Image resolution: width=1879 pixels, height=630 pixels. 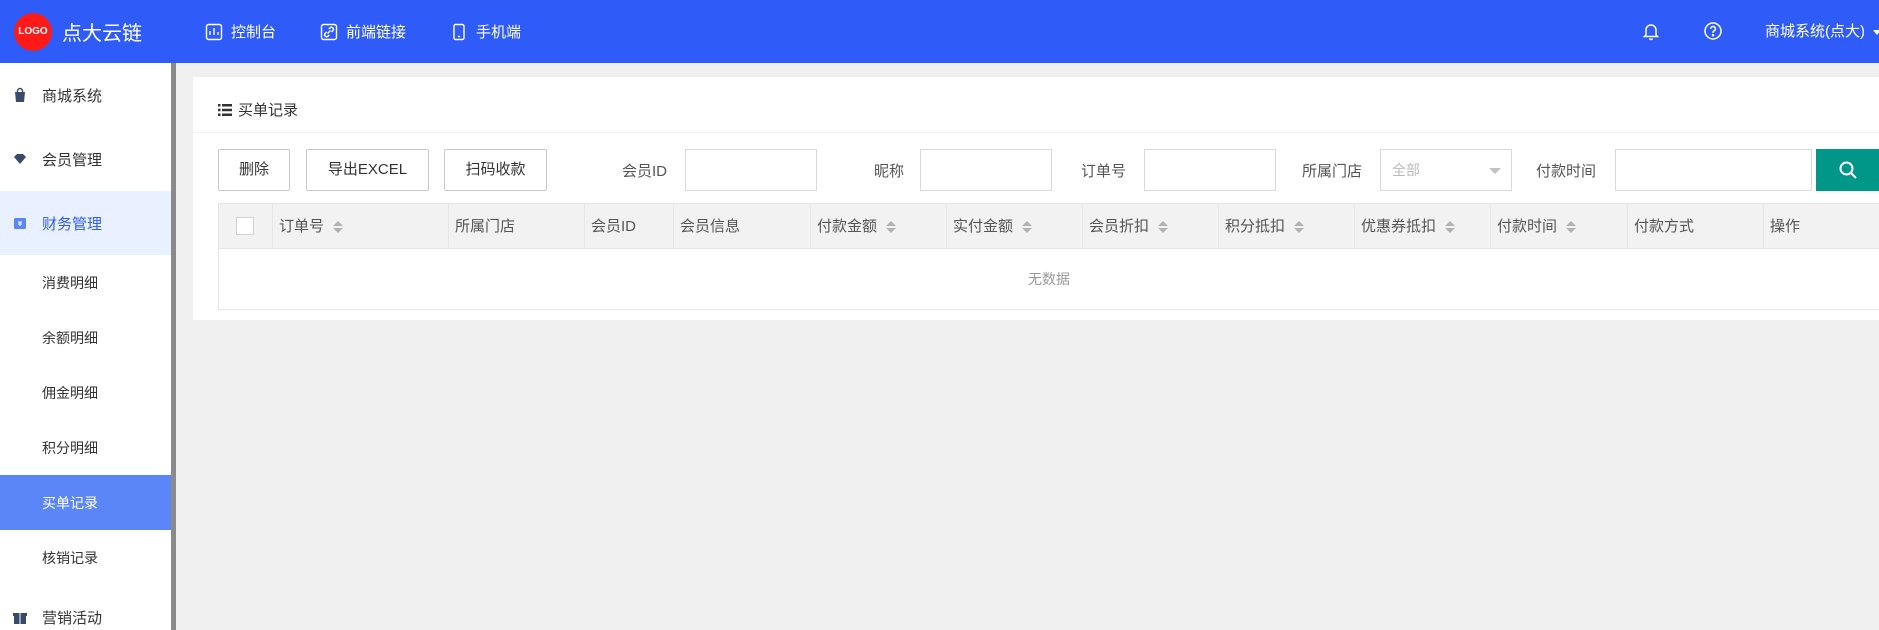 I want to click on store-select-value: 全部, so click(x=1406, y=170).